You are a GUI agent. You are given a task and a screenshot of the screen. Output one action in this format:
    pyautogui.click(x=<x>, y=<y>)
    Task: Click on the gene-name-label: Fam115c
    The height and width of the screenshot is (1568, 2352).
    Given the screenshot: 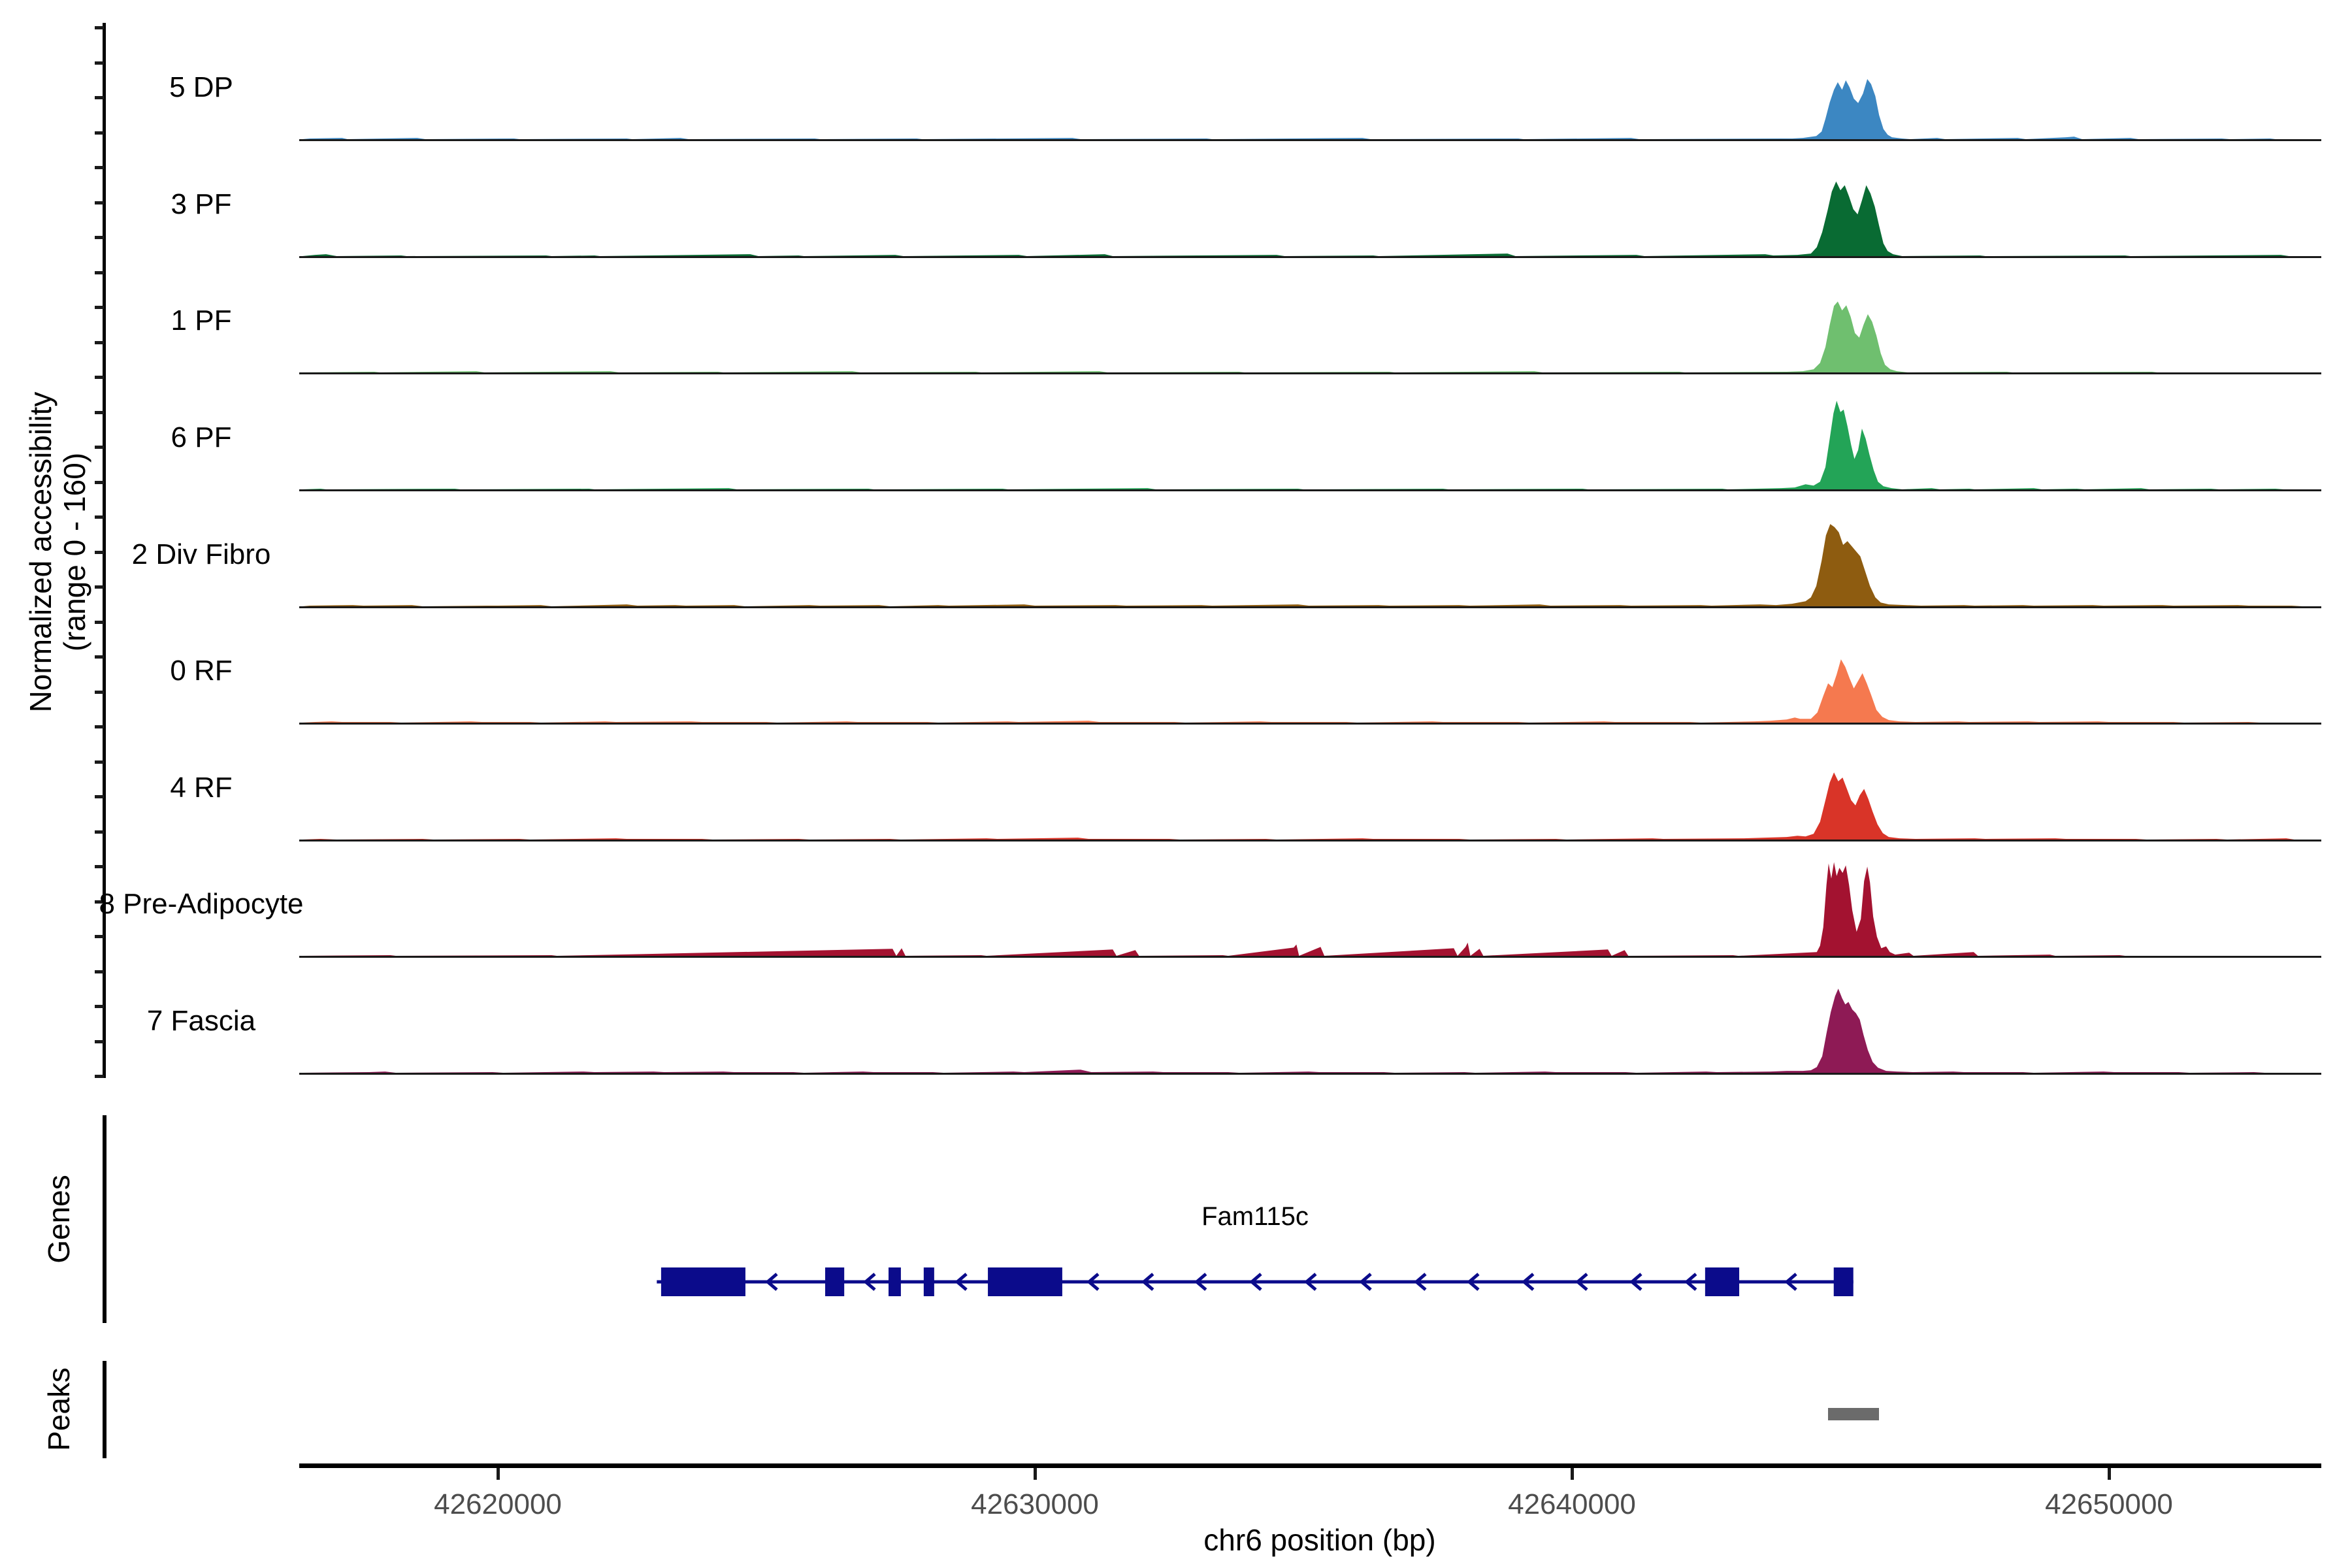 What is the action you would take?
    pyautogui.click(x=1255, y=1216)
    